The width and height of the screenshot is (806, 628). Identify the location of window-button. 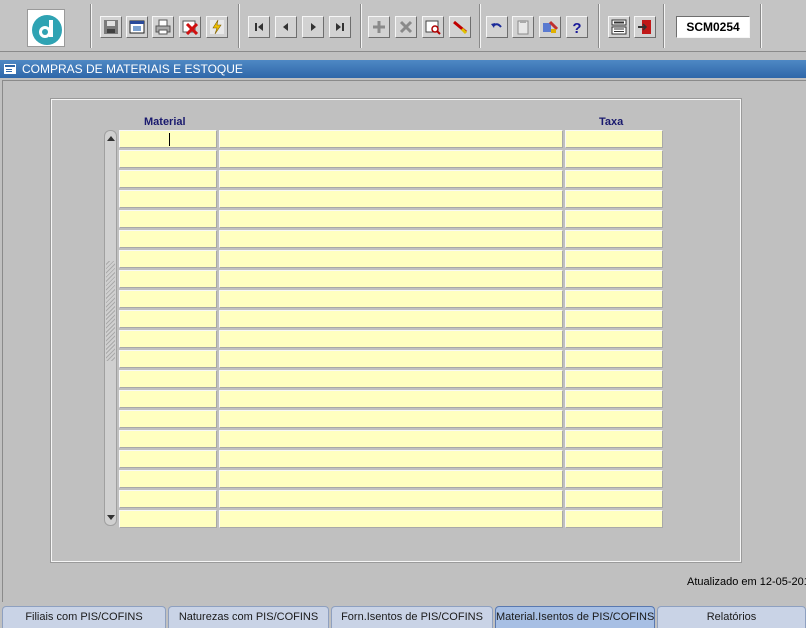
(137, 27).